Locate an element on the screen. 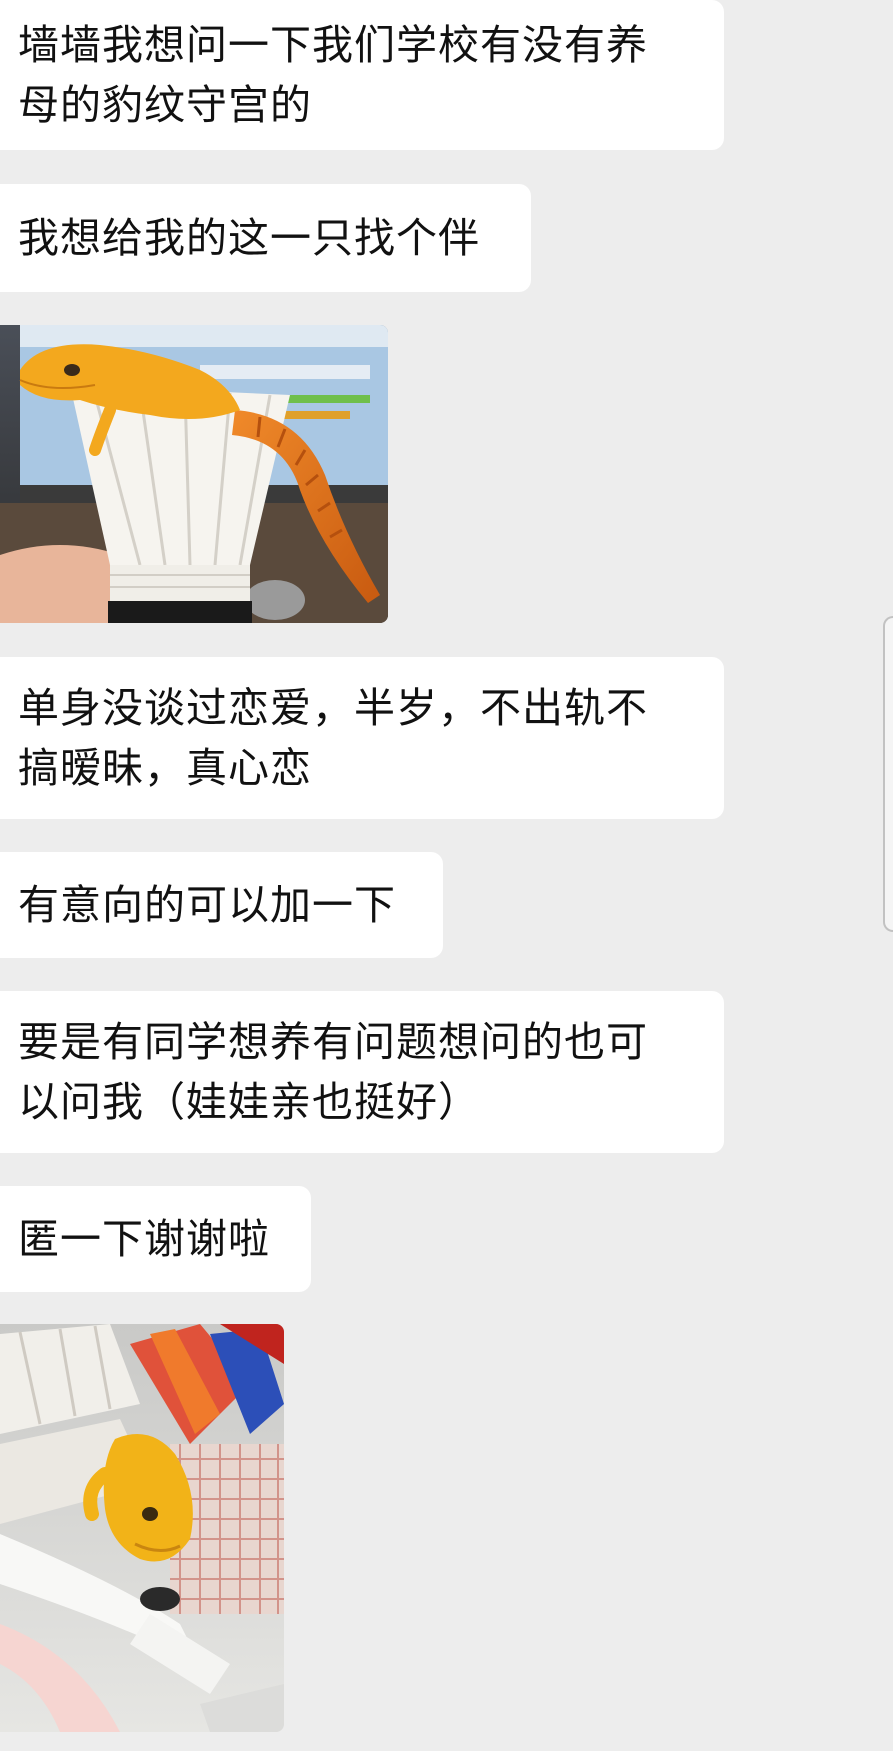 This screenshot has width=893, height=1751. message-bubble-1: 墙墙我想问一下我们学校有没有养 母的豹纹守宫的 is located at coordinates (362, 75).